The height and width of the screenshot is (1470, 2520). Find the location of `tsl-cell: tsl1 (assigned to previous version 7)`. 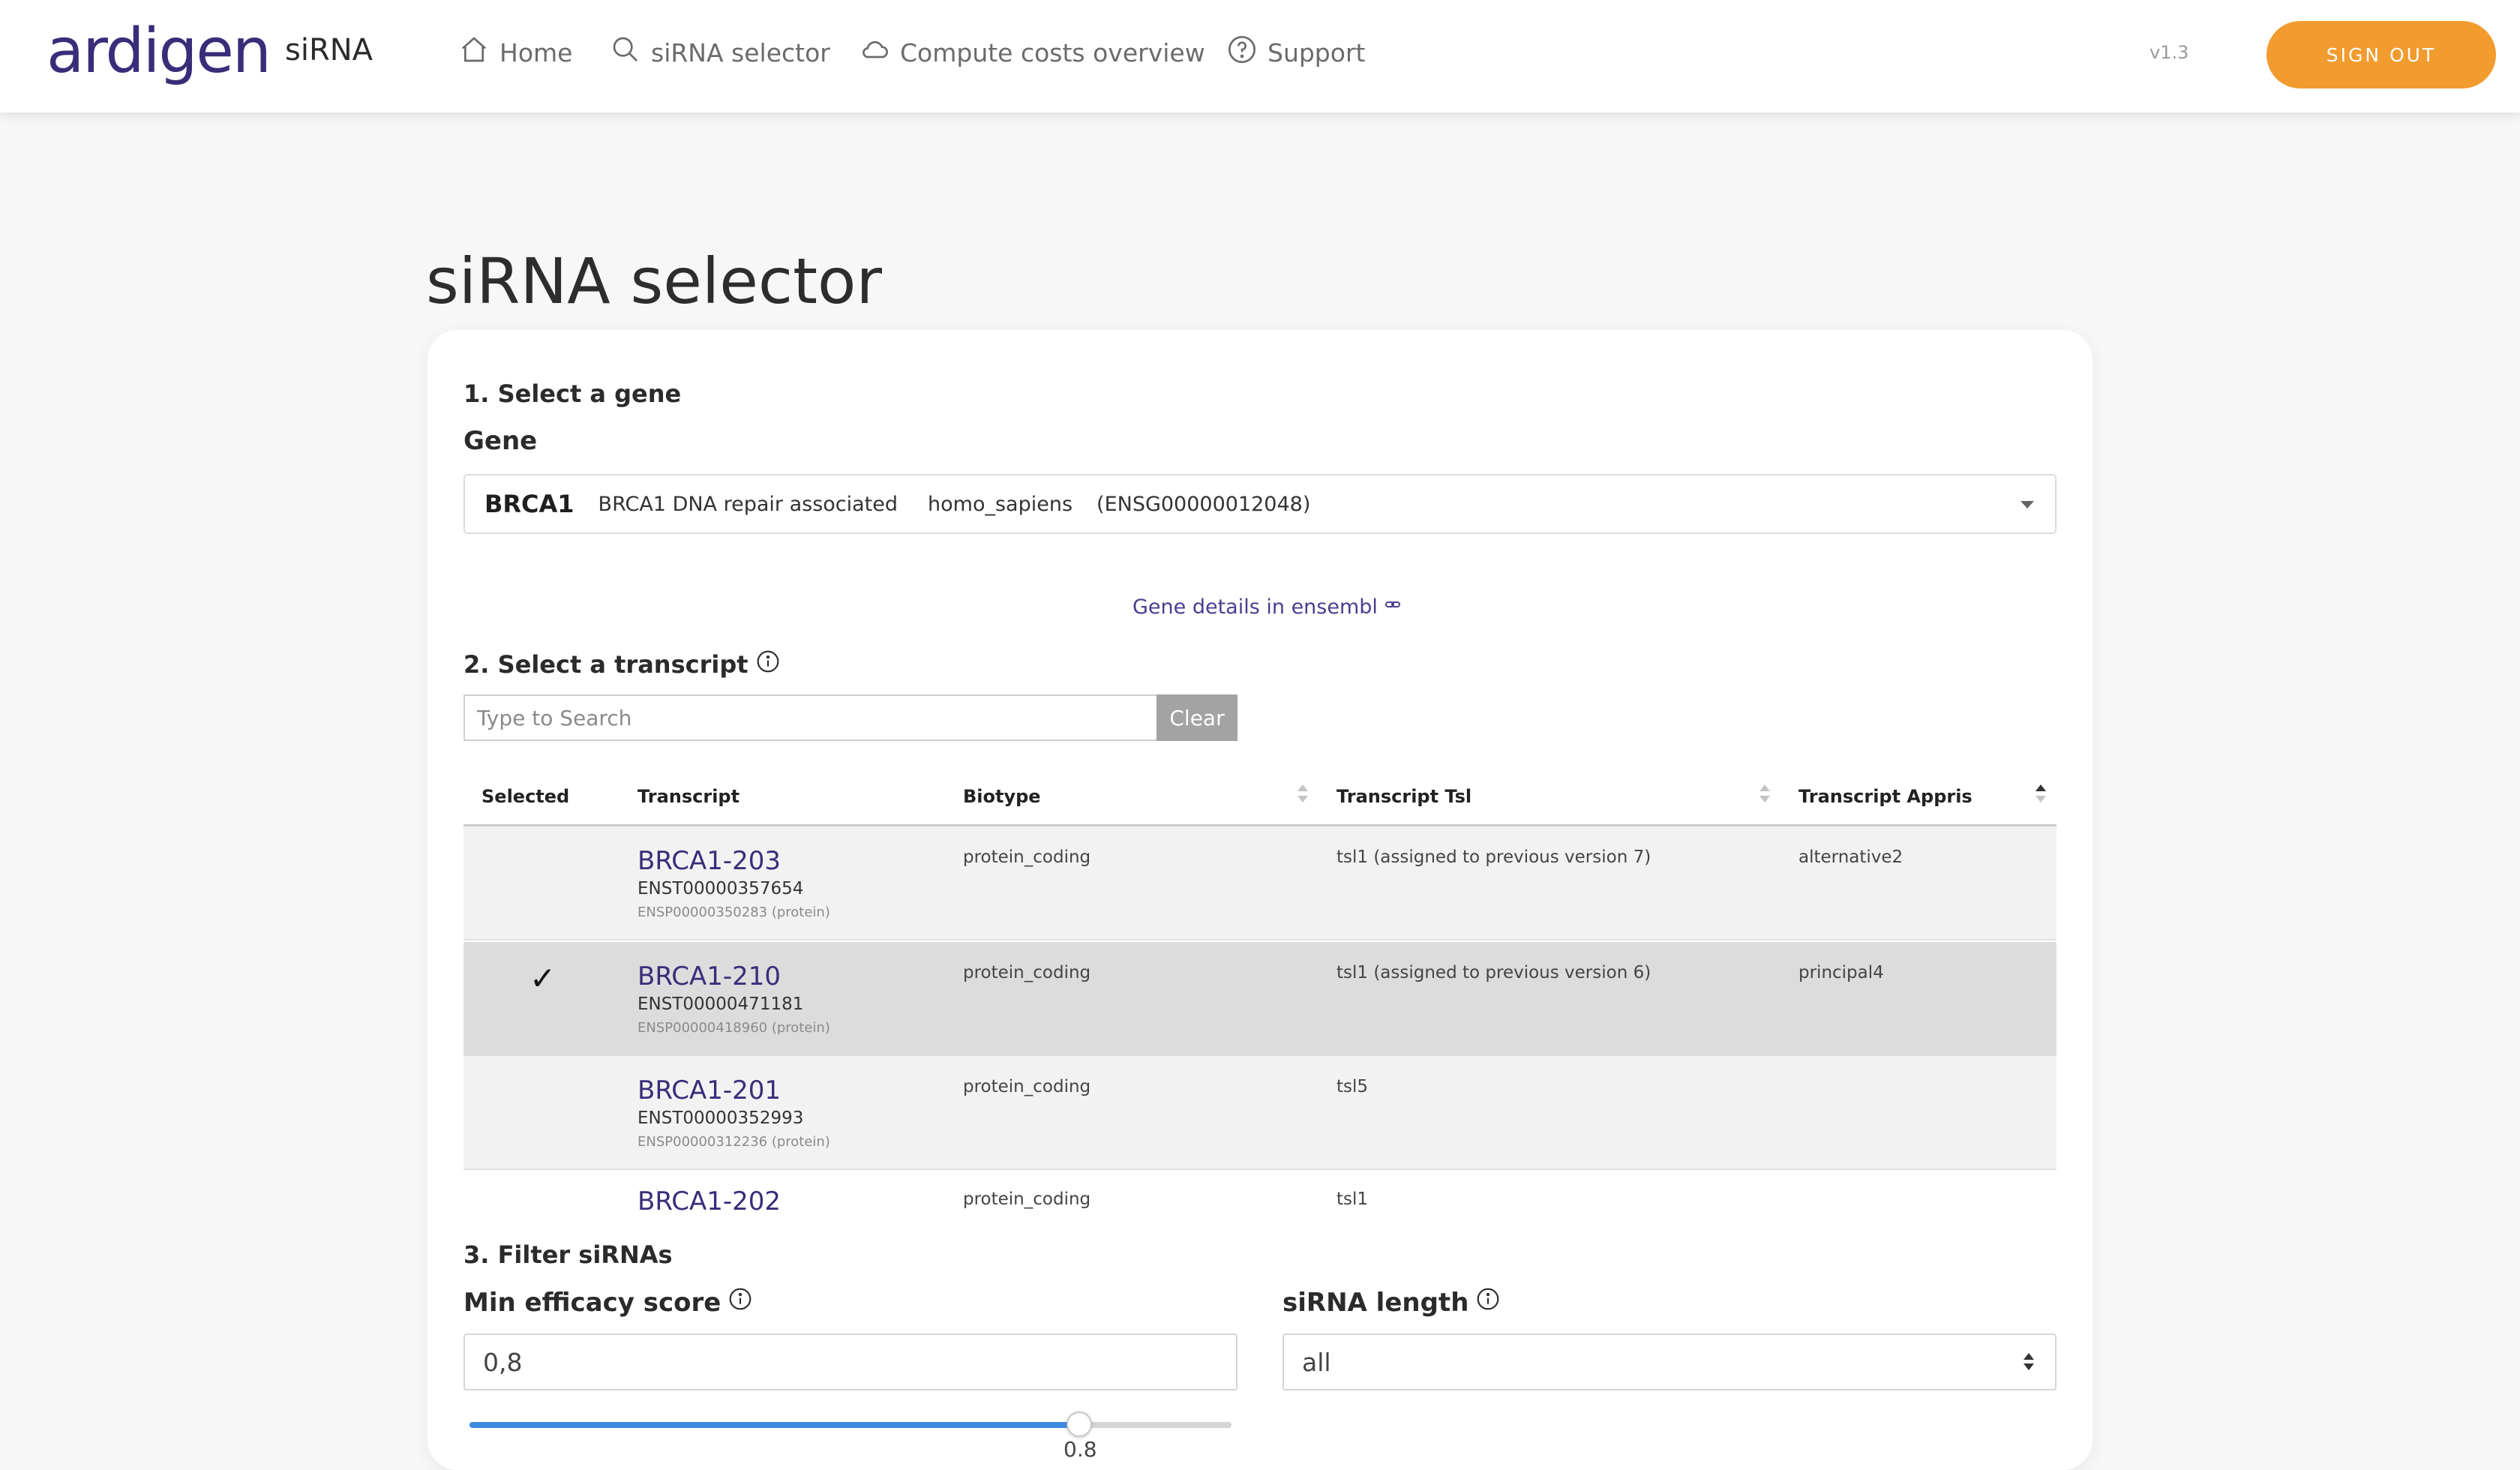

tsl-cell: tsl1 (assigned to previous version 7) is located at coordinates (1494, 857).